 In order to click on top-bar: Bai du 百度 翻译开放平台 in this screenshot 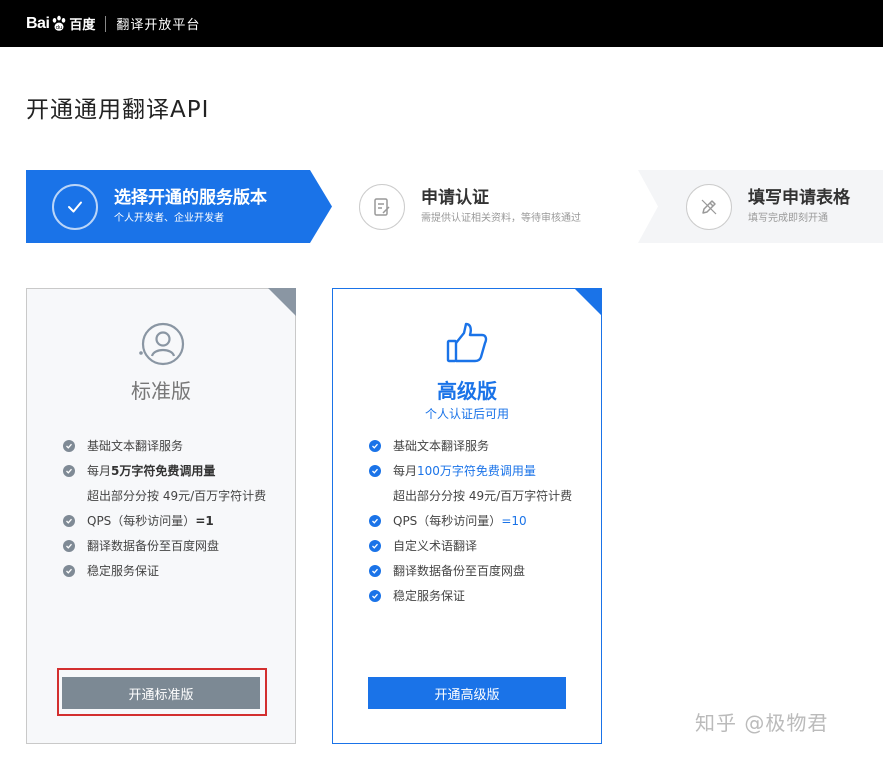, I will do `click(441, 23)`.